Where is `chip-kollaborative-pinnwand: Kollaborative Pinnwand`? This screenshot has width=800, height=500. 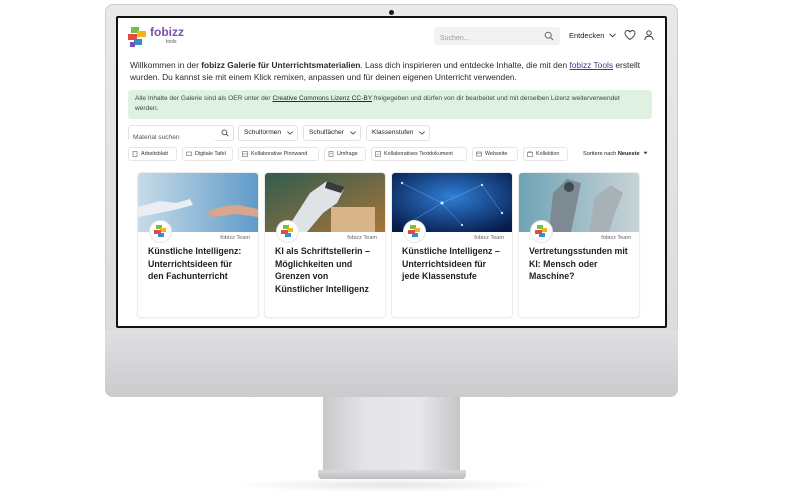
chip-kollaborative-pinnwand: Kollaborative Pinnwand is located at coordinates (278, 154).